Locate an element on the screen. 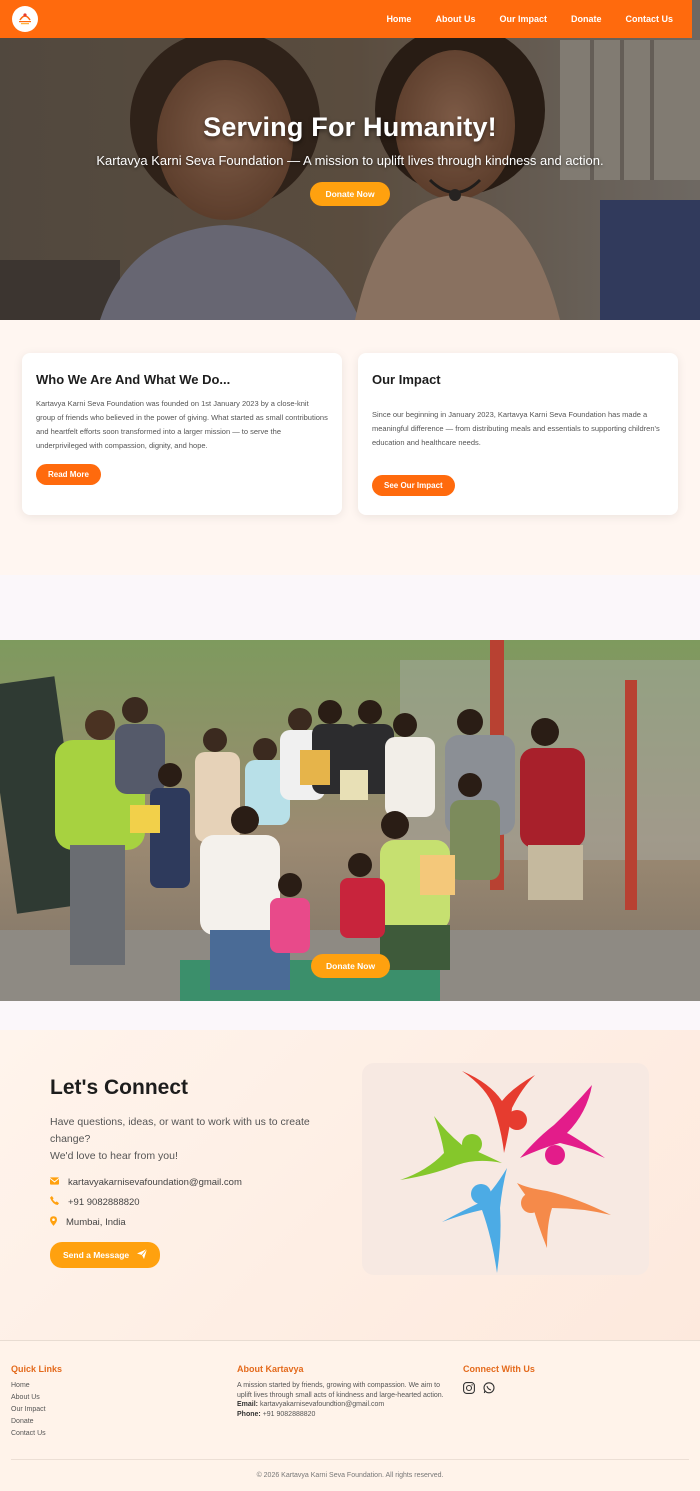 The width and height of the screenshot is (700, 1491). quick-links-title: Quick Links is located at coordinates (37, 1369).